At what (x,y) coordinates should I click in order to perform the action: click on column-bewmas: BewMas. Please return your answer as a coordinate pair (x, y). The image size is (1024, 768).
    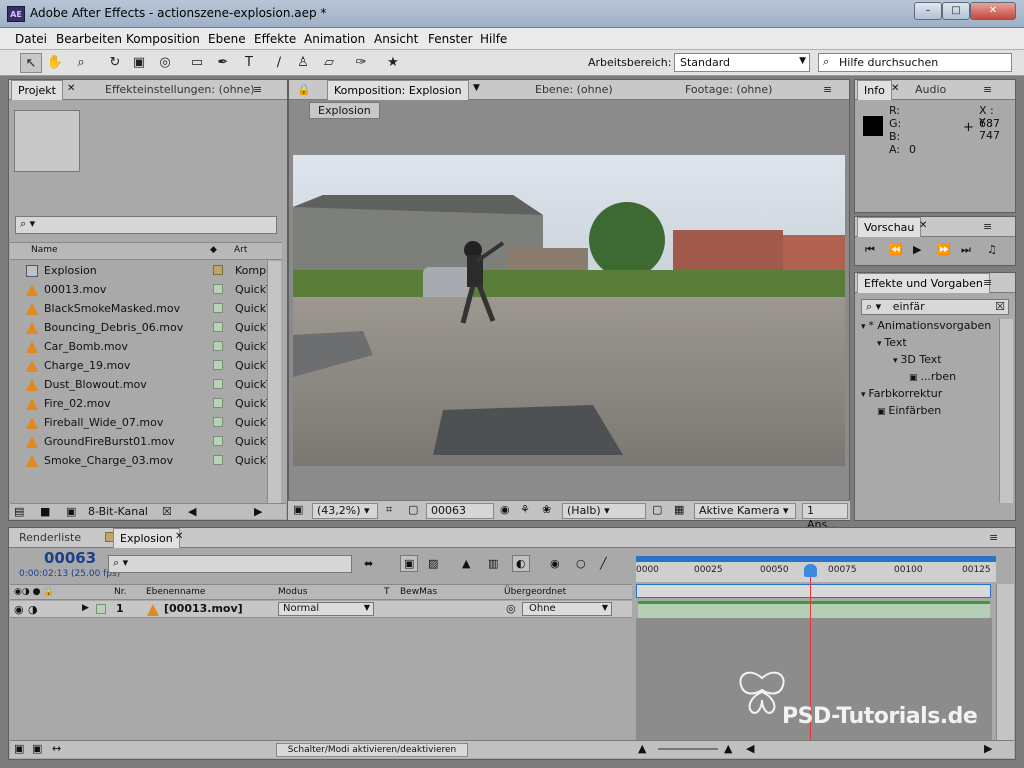
    Looking at the image, I should click on (418, 592).